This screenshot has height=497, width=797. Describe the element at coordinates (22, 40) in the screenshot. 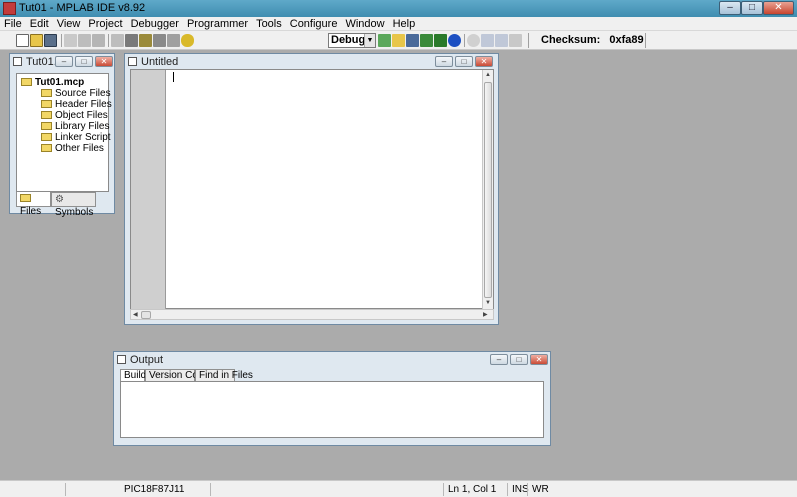

I see `new-file-icon` at that location.